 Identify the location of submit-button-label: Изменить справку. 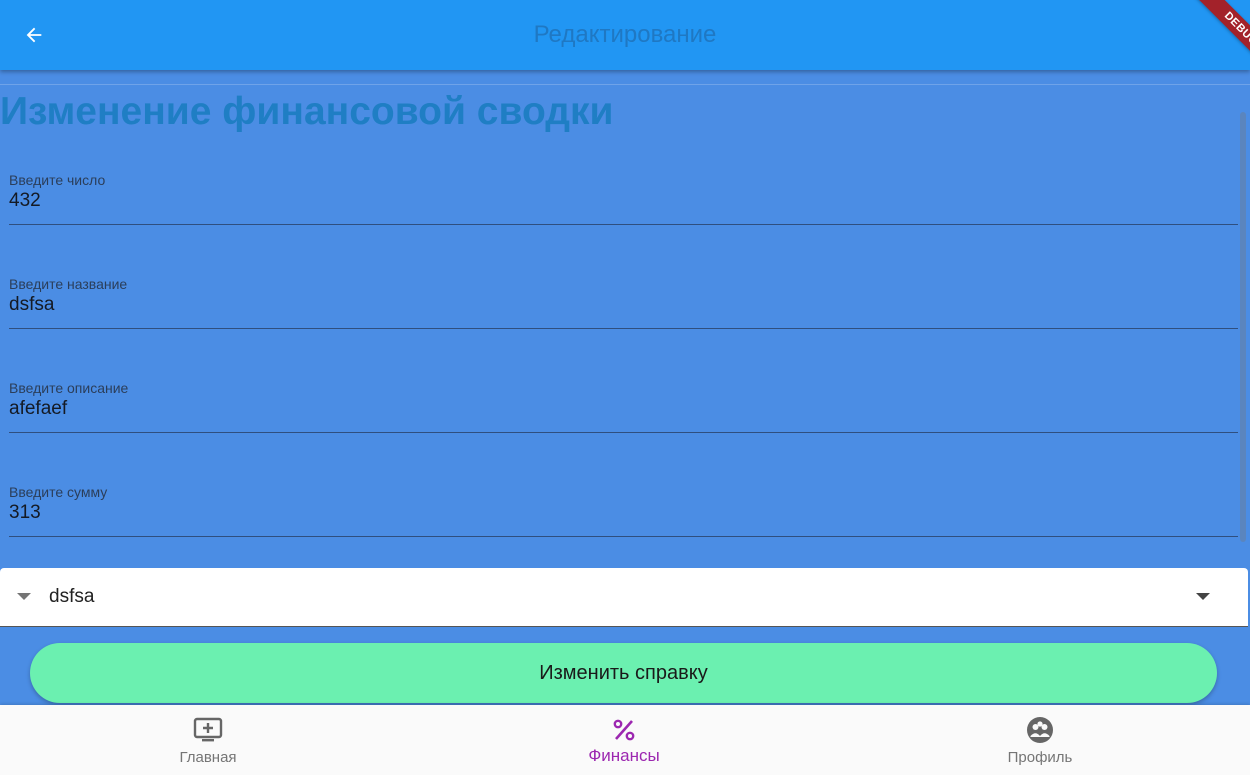
(623, 672).